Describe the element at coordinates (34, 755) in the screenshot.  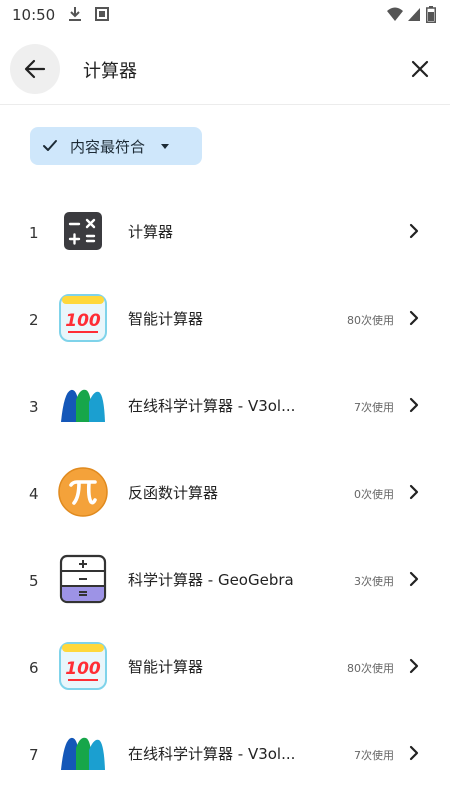
I see `row-rank: 7` at that location.